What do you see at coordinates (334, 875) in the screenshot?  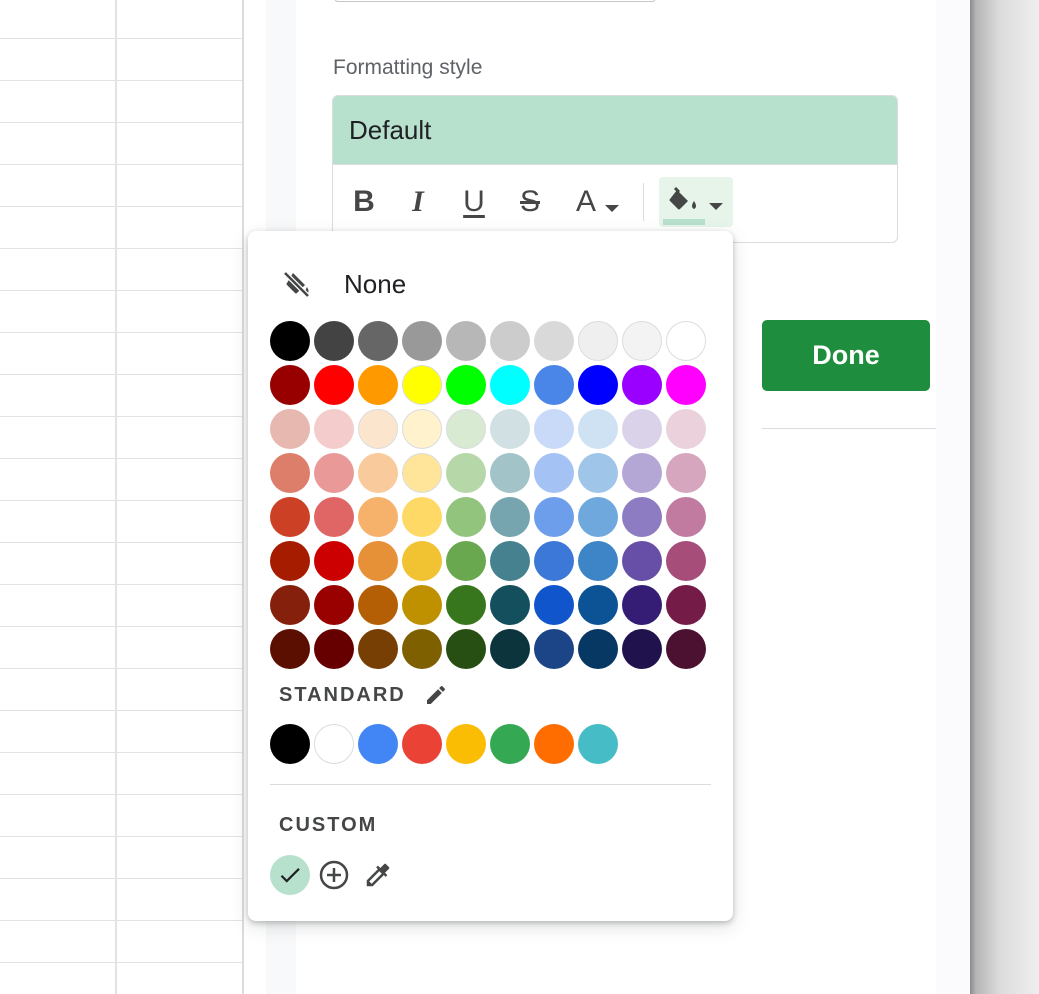 I see `add-custom-color-button` at bounding box center [334, 875].